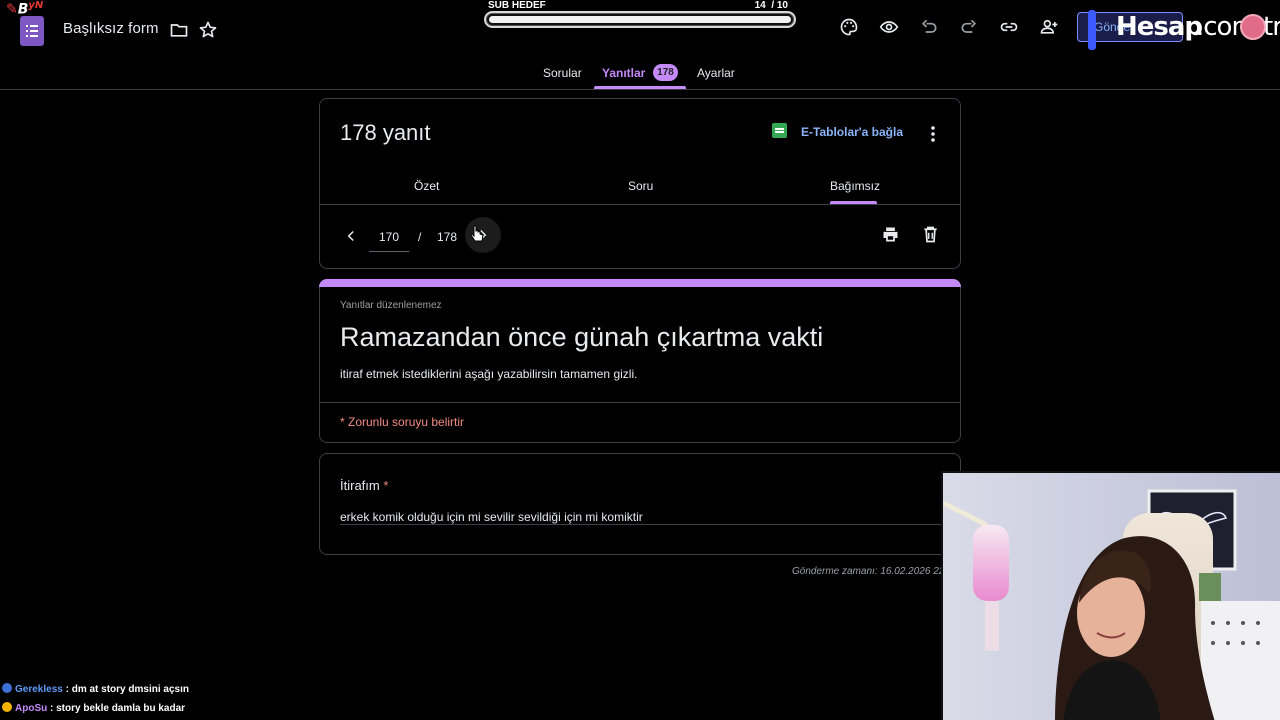 This screenshot has height=720, width=1280. I want to click on undo-icon, so click(929, 27).